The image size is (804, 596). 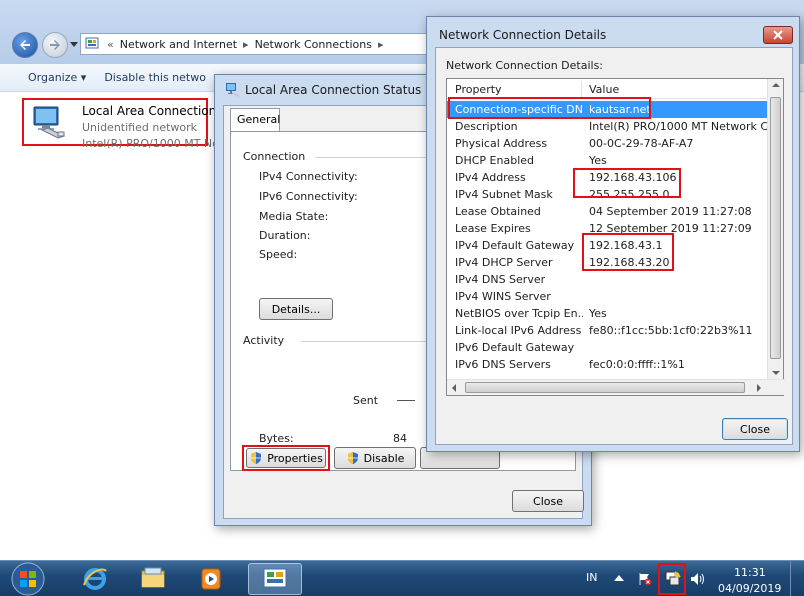 I want to click on organize-menu: Organize ▾, so click(x=50, y=77).